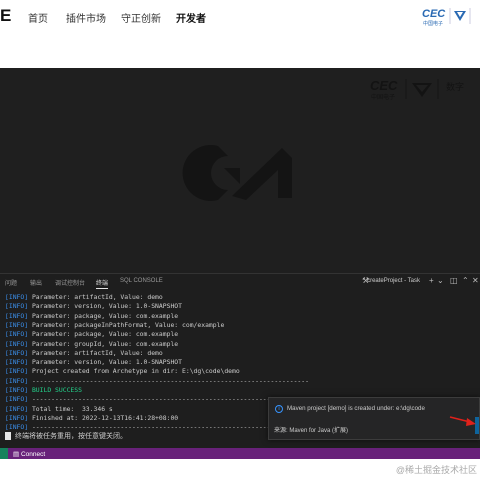 This screenshot has height=480, width=480. What do you see at coordinates (462, 421) in the screenshot?
I see `red-arrow-icon` at bounding box center [462, 421].